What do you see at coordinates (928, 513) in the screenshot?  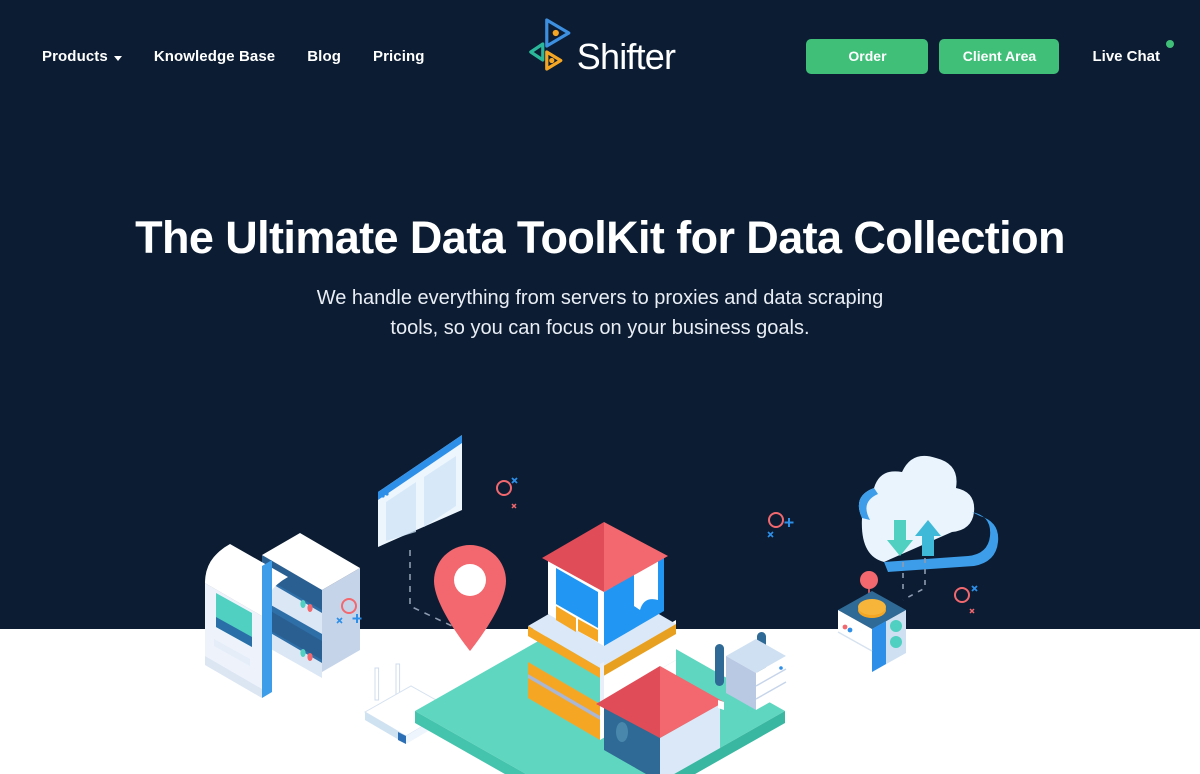 I see `cloud-sync-illustration` at bounding box center [928, 513].